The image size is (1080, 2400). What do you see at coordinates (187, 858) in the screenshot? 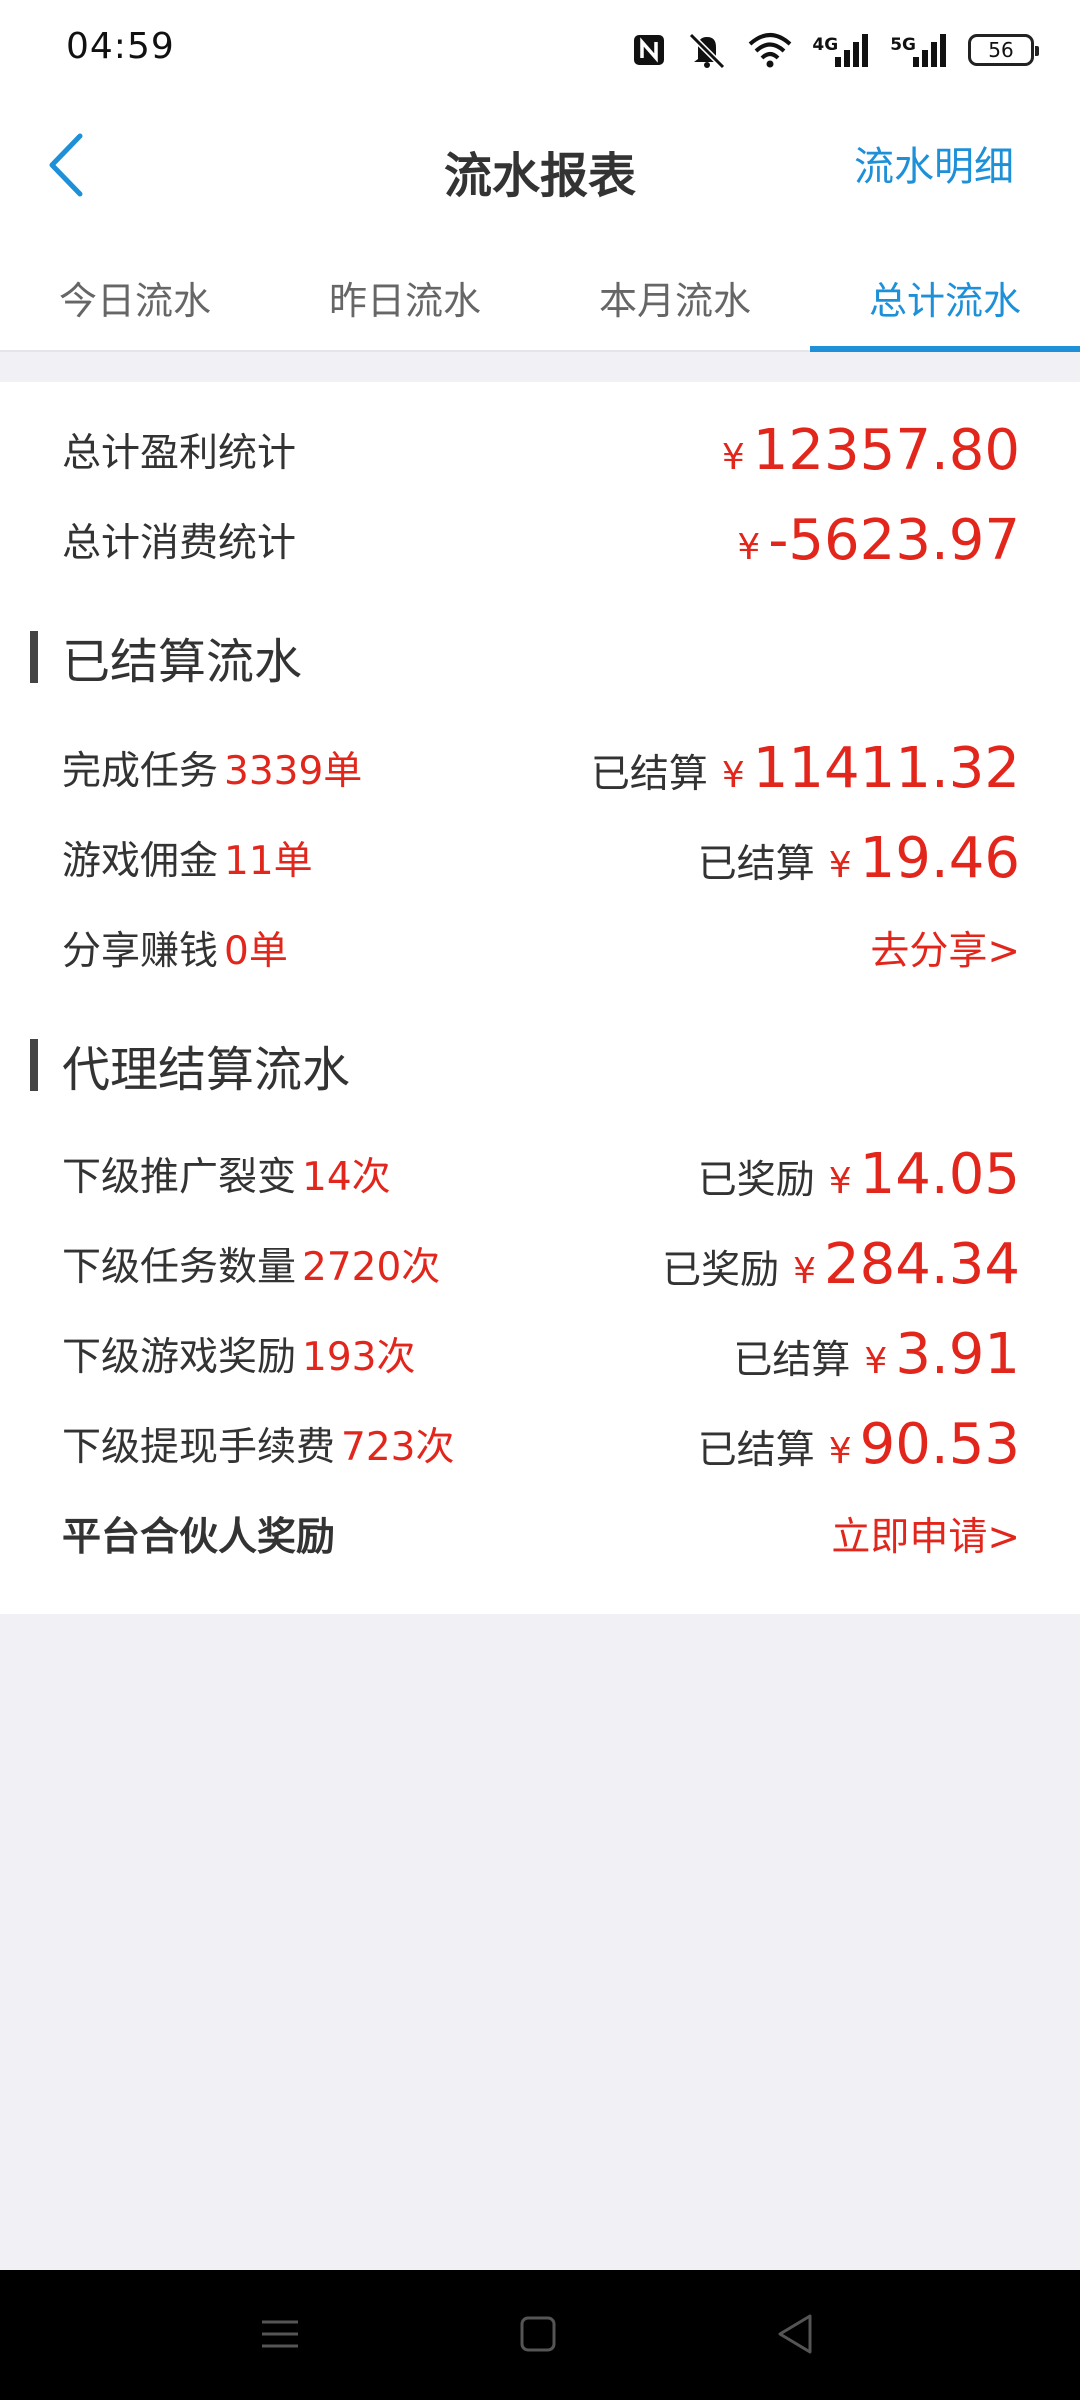
I see `row-label: 游戏佣金 11单` at bounding box center [187, 858].